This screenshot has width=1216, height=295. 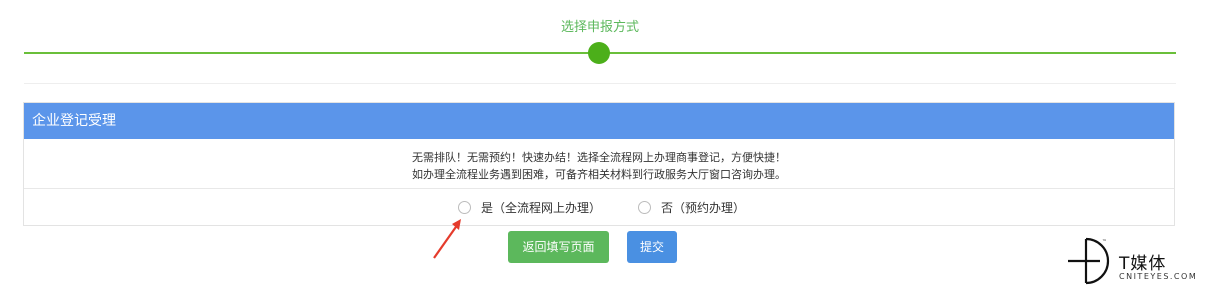 I want to click on submit-button: 提交, so click(x=652, y=247).